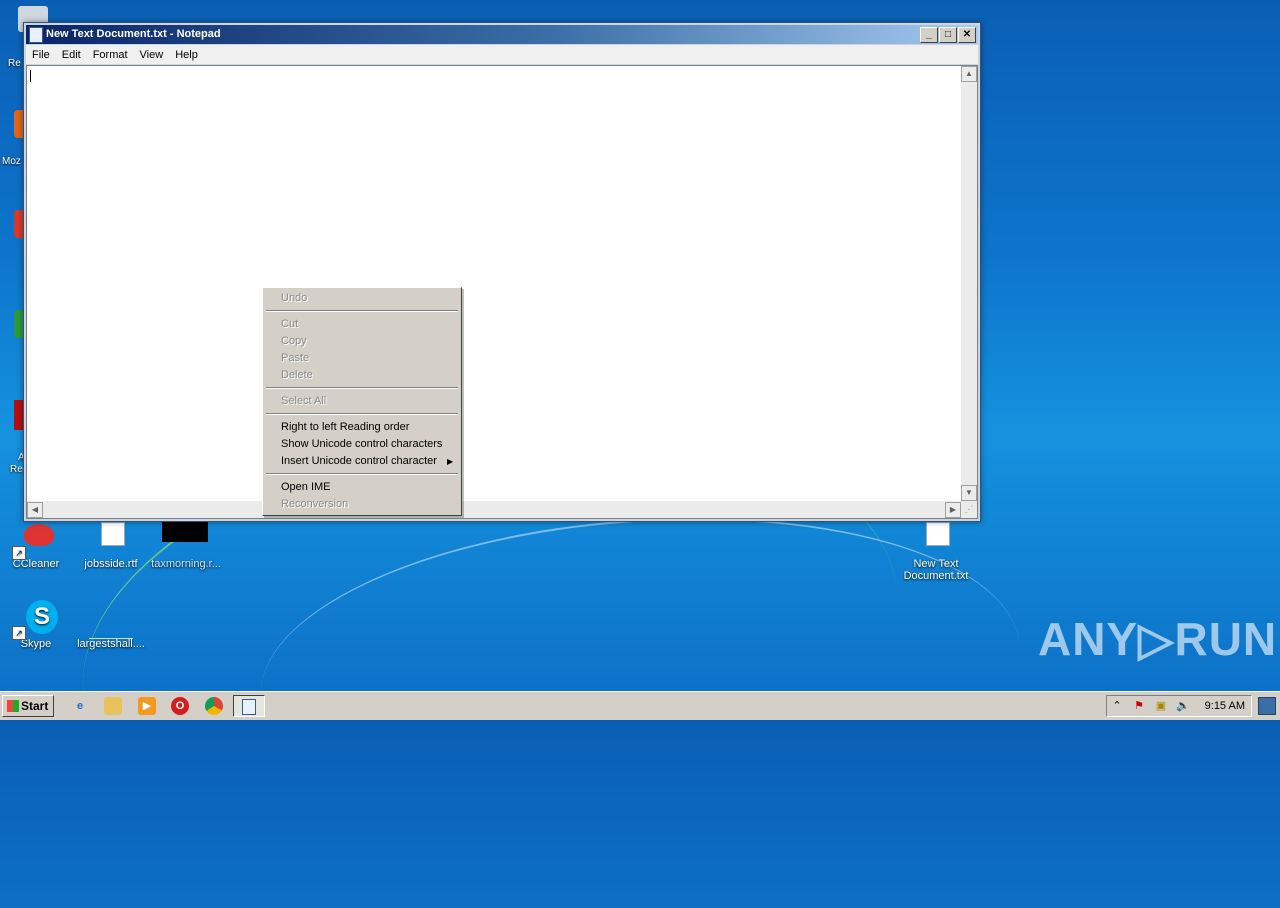 This screenshot has height=908, width=1280. What do you see at coordinates (14, 63) in the screenshot?
I see `recycle-bin-label: Re` at bounding box center [14, 63].